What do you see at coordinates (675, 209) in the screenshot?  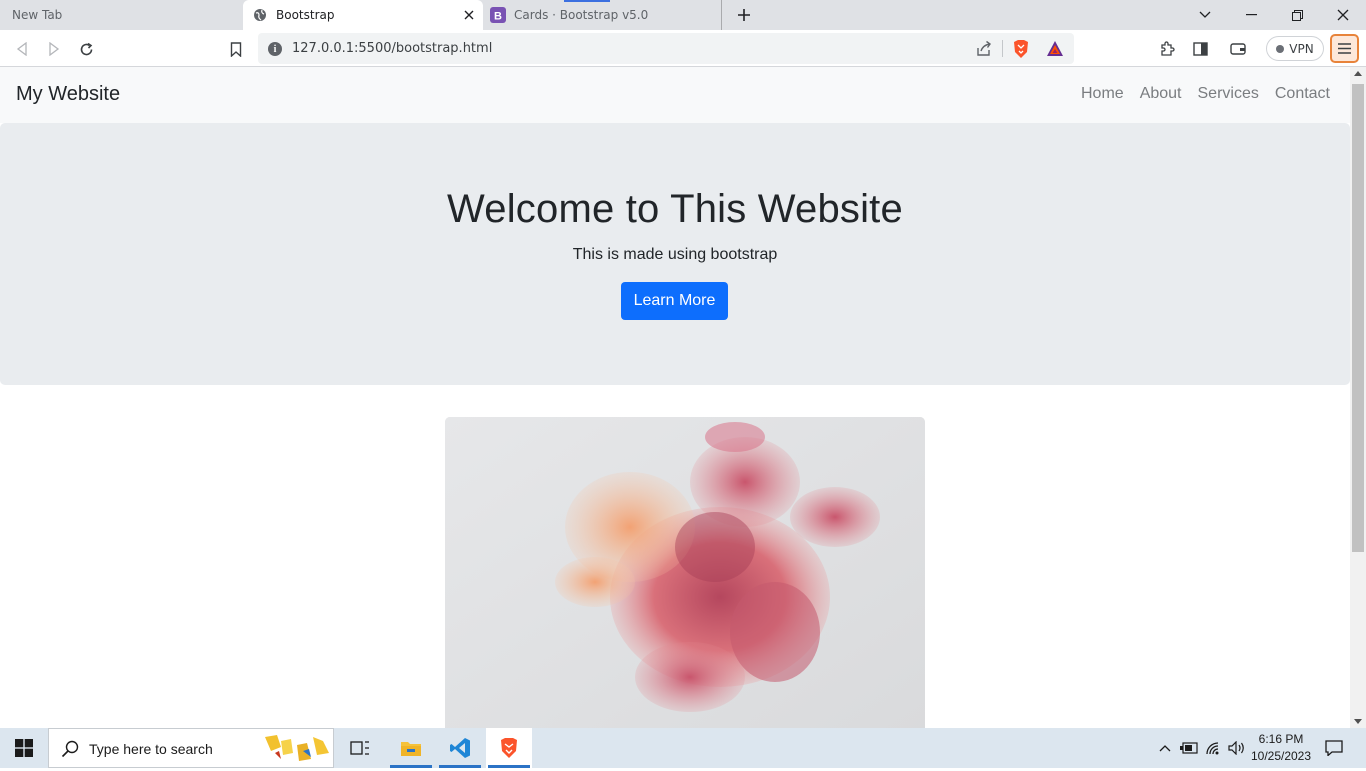 I see `hero-heading: Welcome to This Website` at bounding box center [675, 209].